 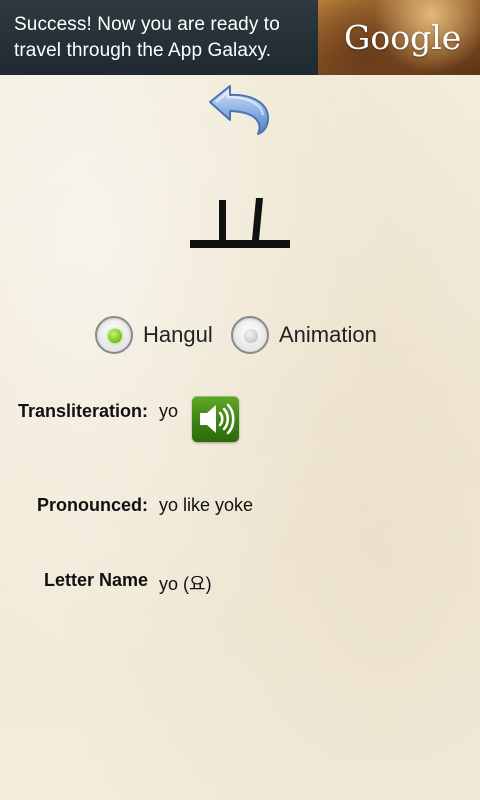 What do you see at coordinates (206, 505) in the screenshot?
I see `pronounced-value: yo like yoke` at bounding box center [206, 505].